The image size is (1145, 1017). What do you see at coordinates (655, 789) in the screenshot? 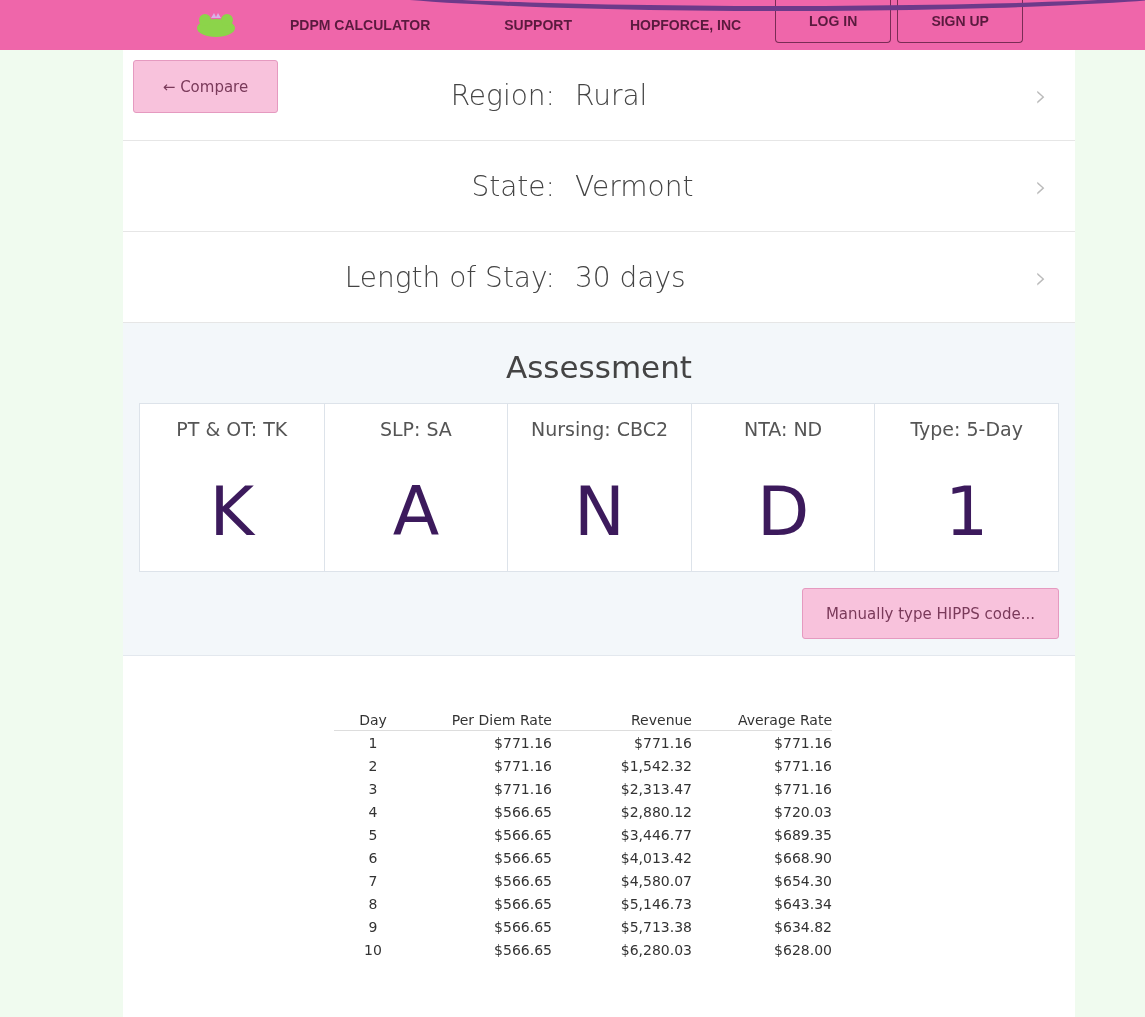
I see `table-cell-text: $2,313.47` at bounding box center [655, 789].